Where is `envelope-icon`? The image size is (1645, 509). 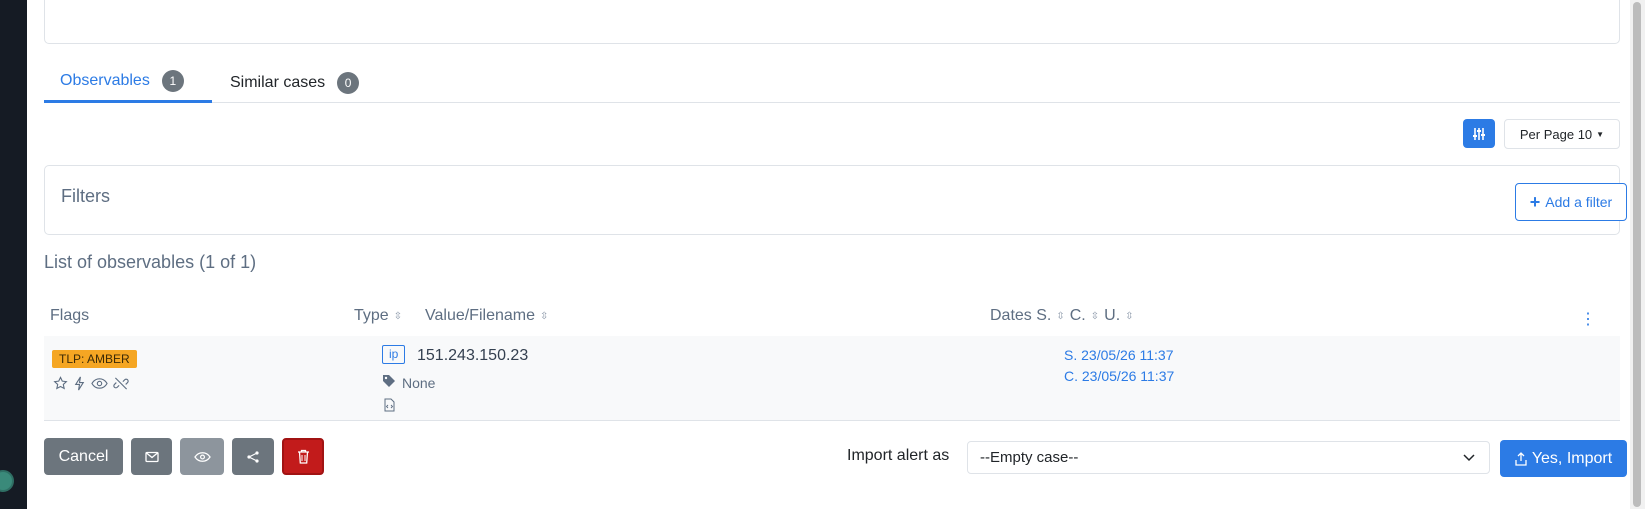 envelope-icon is located at coordinates (151, 456).